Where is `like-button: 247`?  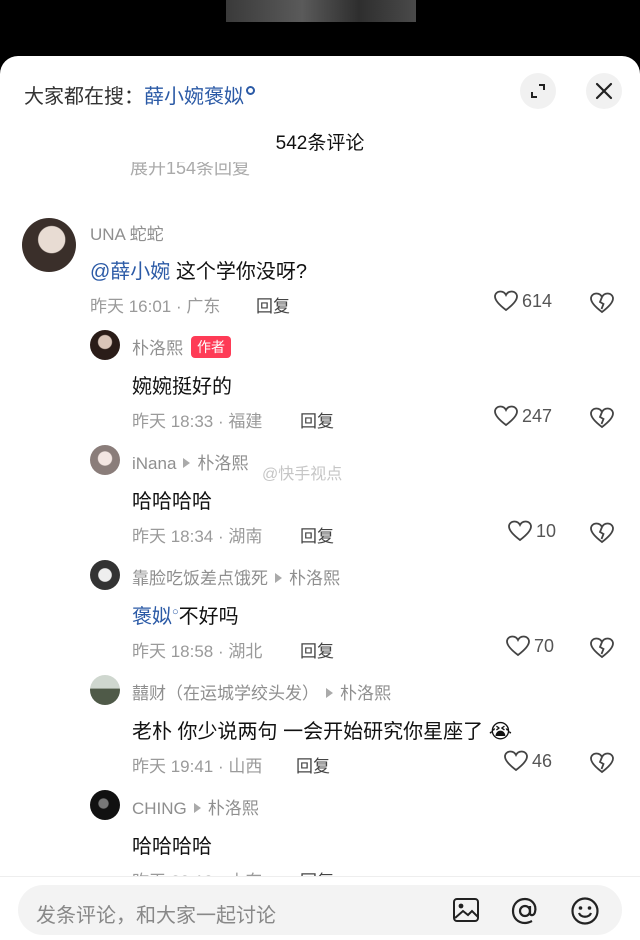 like-button: 247 is located at coordinates (523, 416).